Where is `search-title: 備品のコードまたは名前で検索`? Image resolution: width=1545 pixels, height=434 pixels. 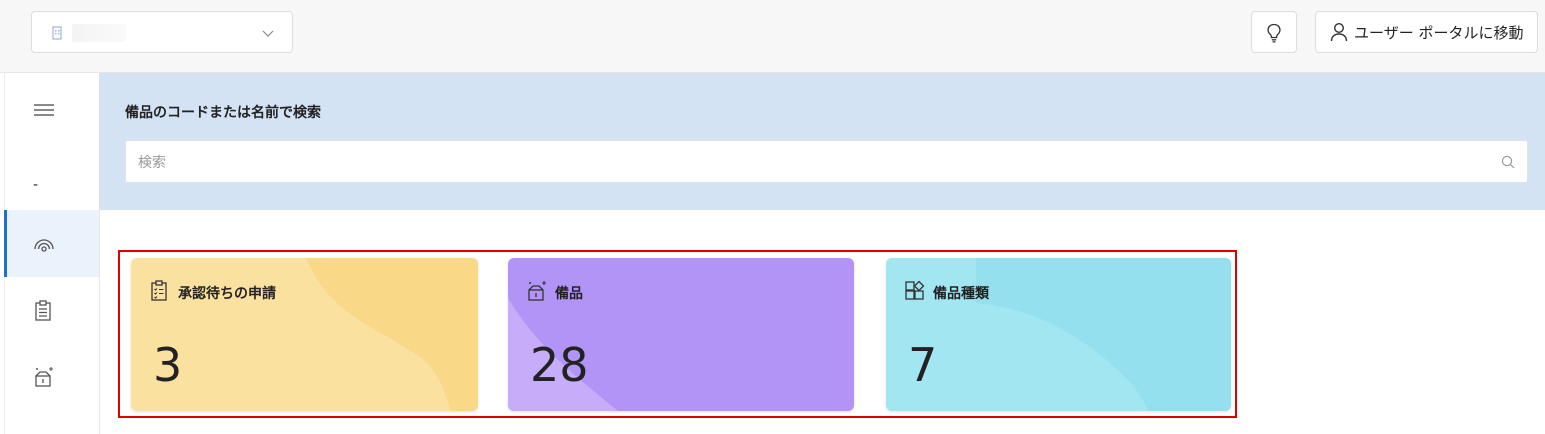
search-title: 備品のコードまたは名前で検索 is located at coordinates (223, 113).